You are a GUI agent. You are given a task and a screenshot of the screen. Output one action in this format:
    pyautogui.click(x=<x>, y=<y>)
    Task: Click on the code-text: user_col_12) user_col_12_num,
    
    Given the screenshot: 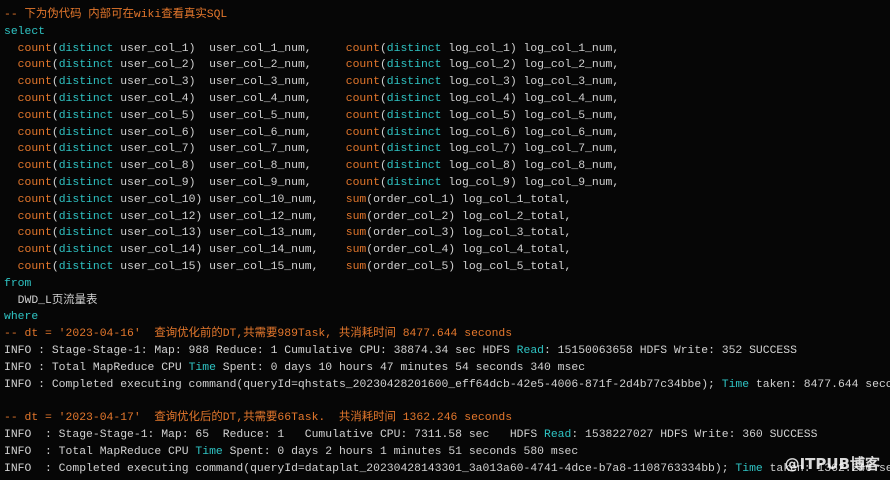 What is the action you would take?
    pyautogui.click(x=216, y=216)
    